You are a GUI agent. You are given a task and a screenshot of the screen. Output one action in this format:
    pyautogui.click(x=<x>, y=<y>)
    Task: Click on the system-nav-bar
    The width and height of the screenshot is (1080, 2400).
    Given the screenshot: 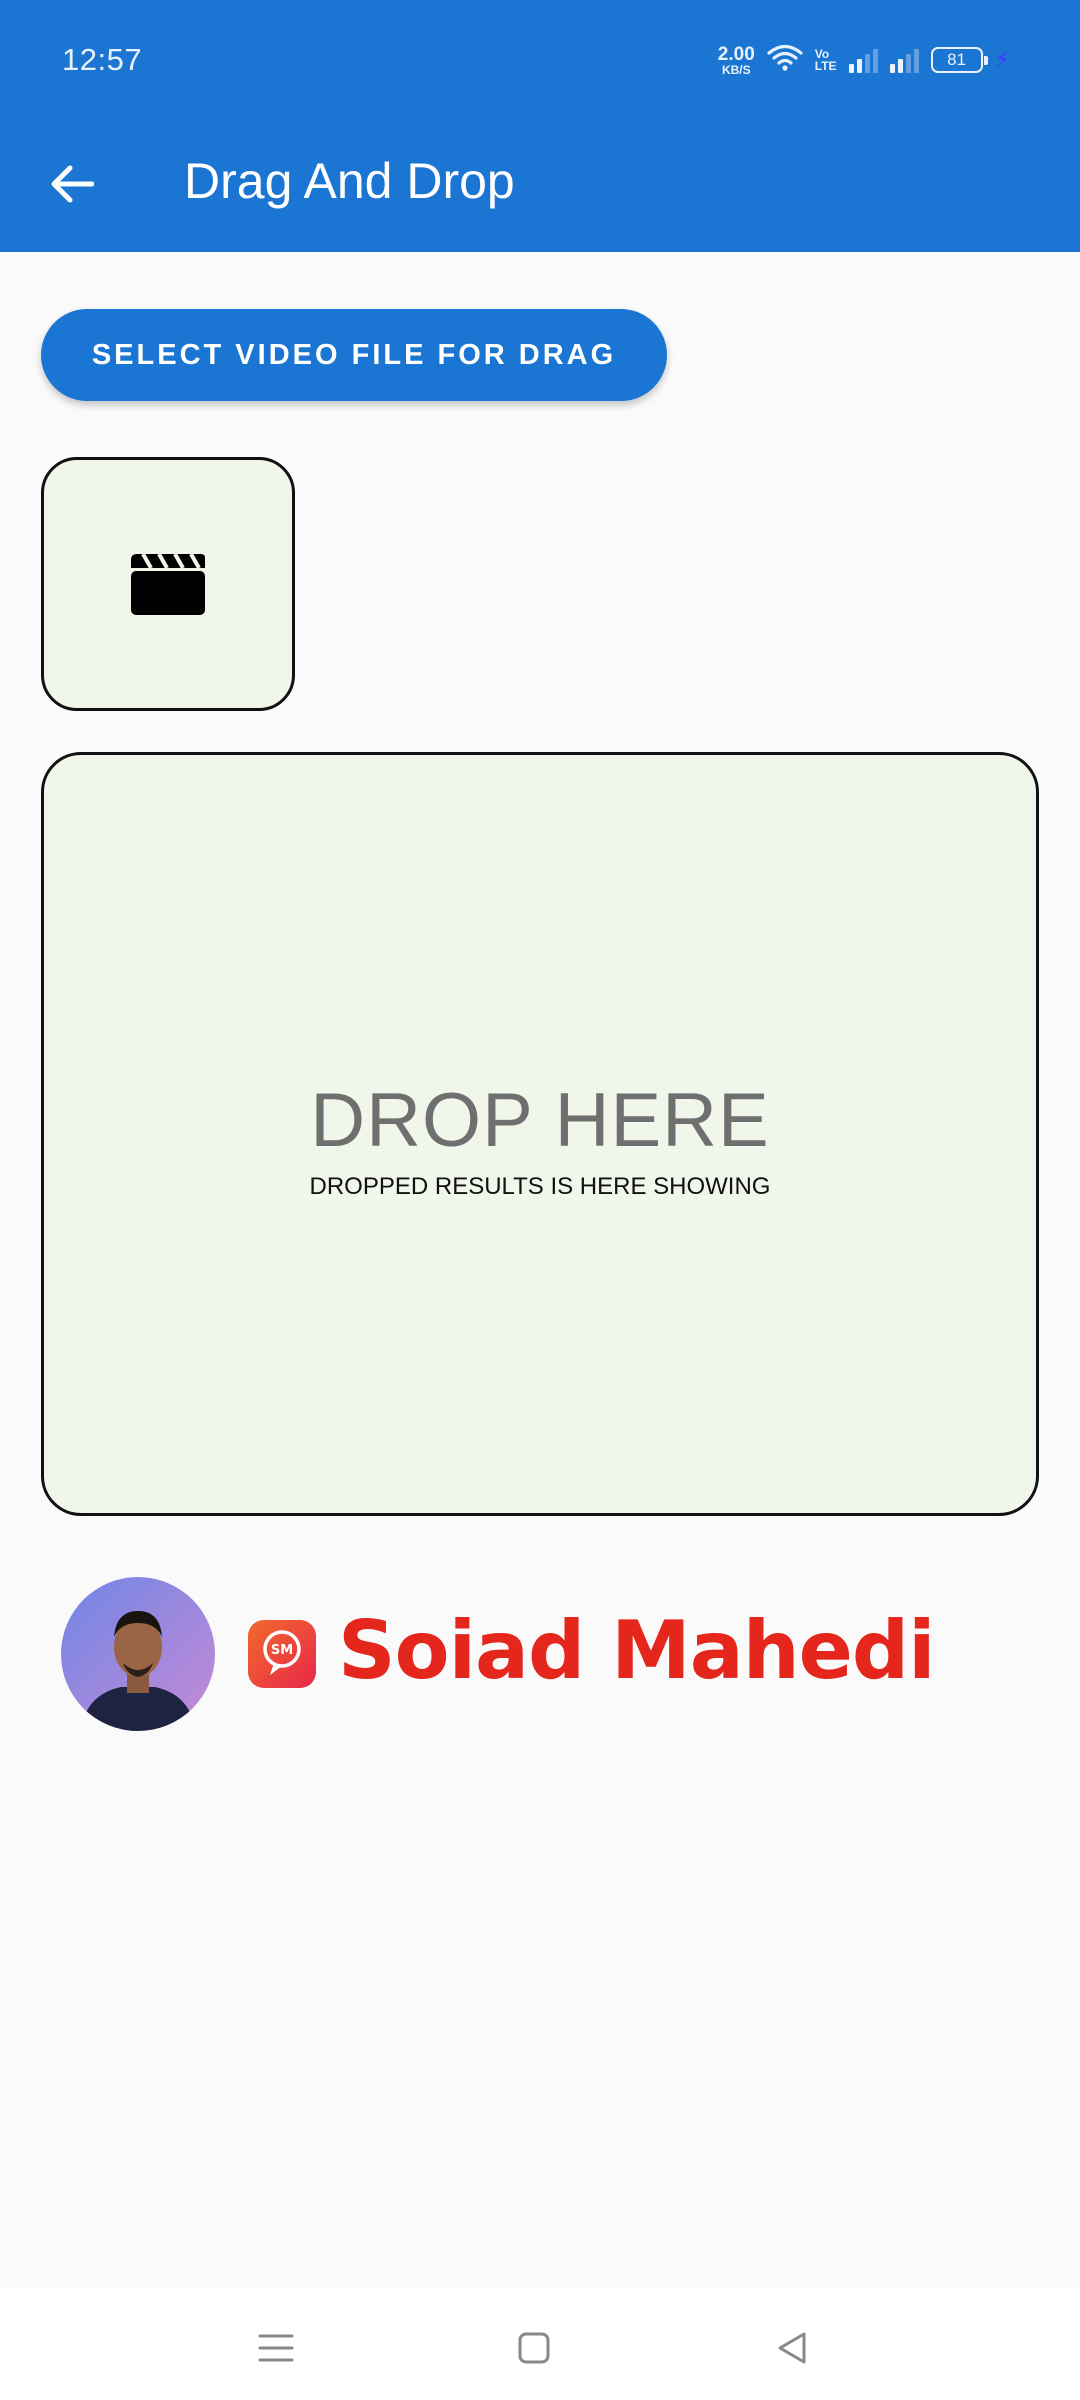 What is the action you would take?
    pyautogui.click(x=540, y=2344)
    